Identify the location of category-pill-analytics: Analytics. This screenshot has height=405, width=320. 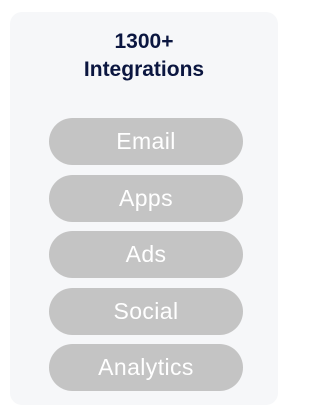
(146, 367).